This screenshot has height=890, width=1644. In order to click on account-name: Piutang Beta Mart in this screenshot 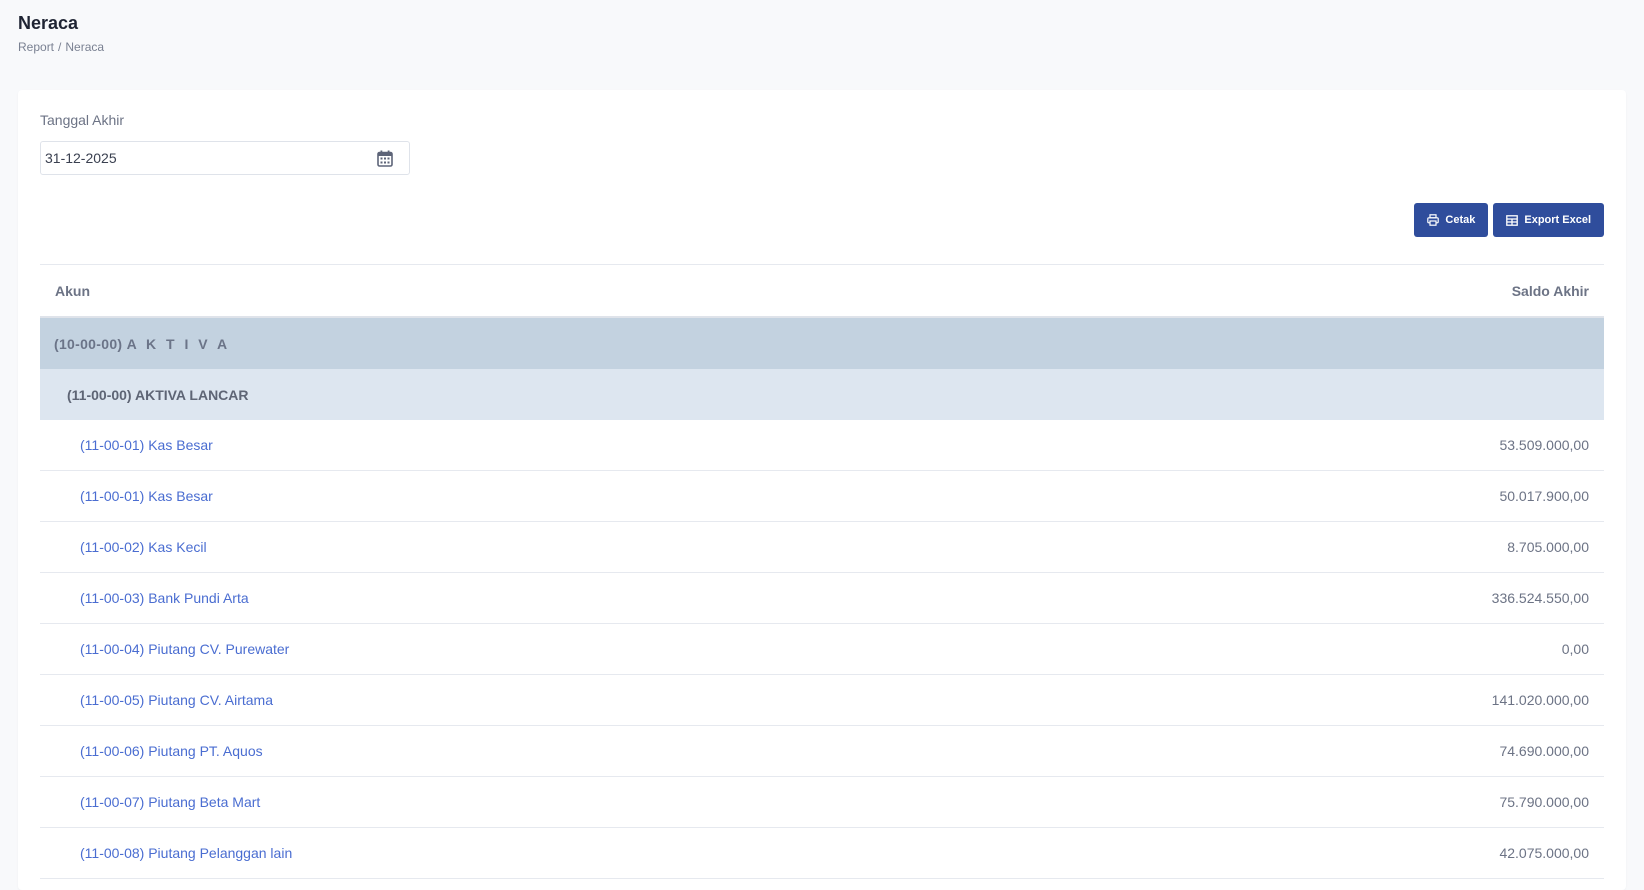, I will do `click(204, 802)`.